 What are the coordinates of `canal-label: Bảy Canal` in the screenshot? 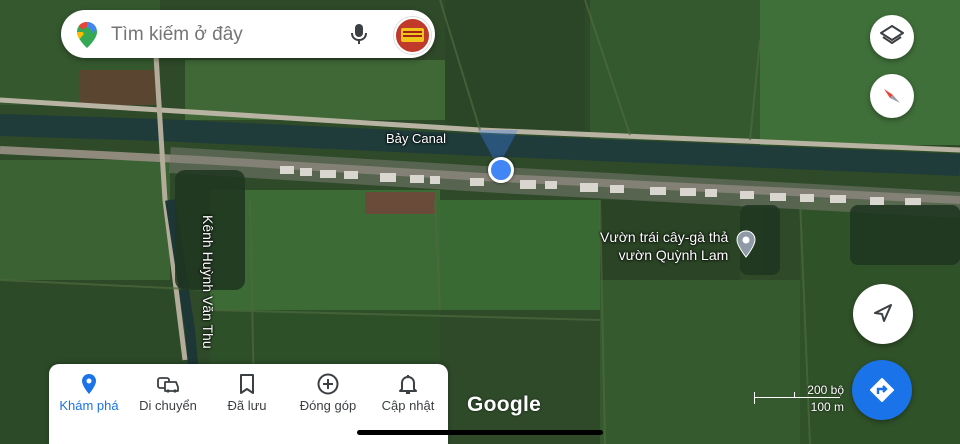 It's located at (416, 138).